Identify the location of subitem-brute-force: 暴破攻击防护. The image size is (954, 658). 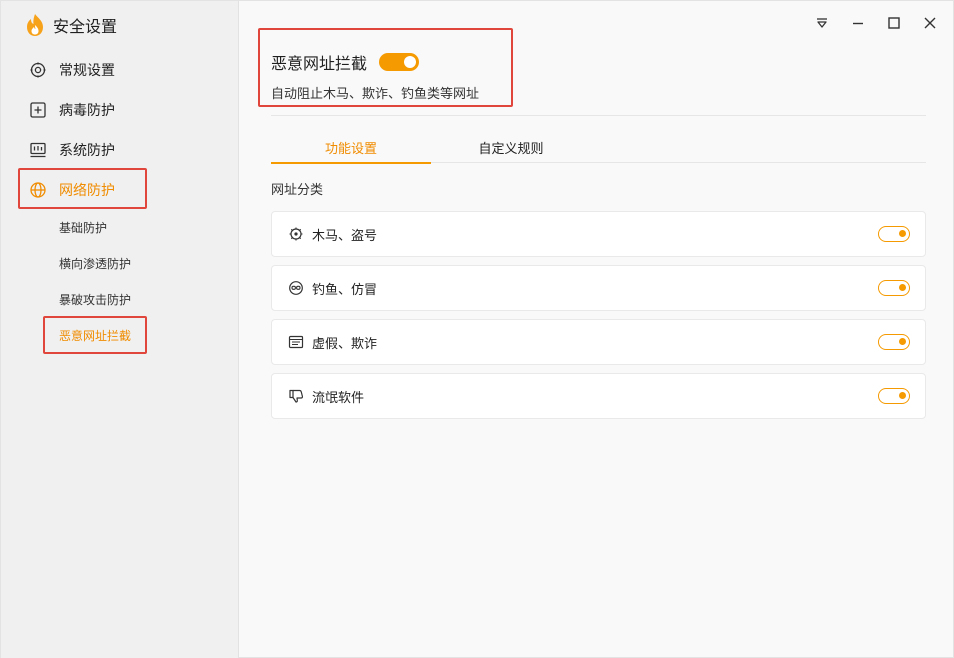
(95, 299).